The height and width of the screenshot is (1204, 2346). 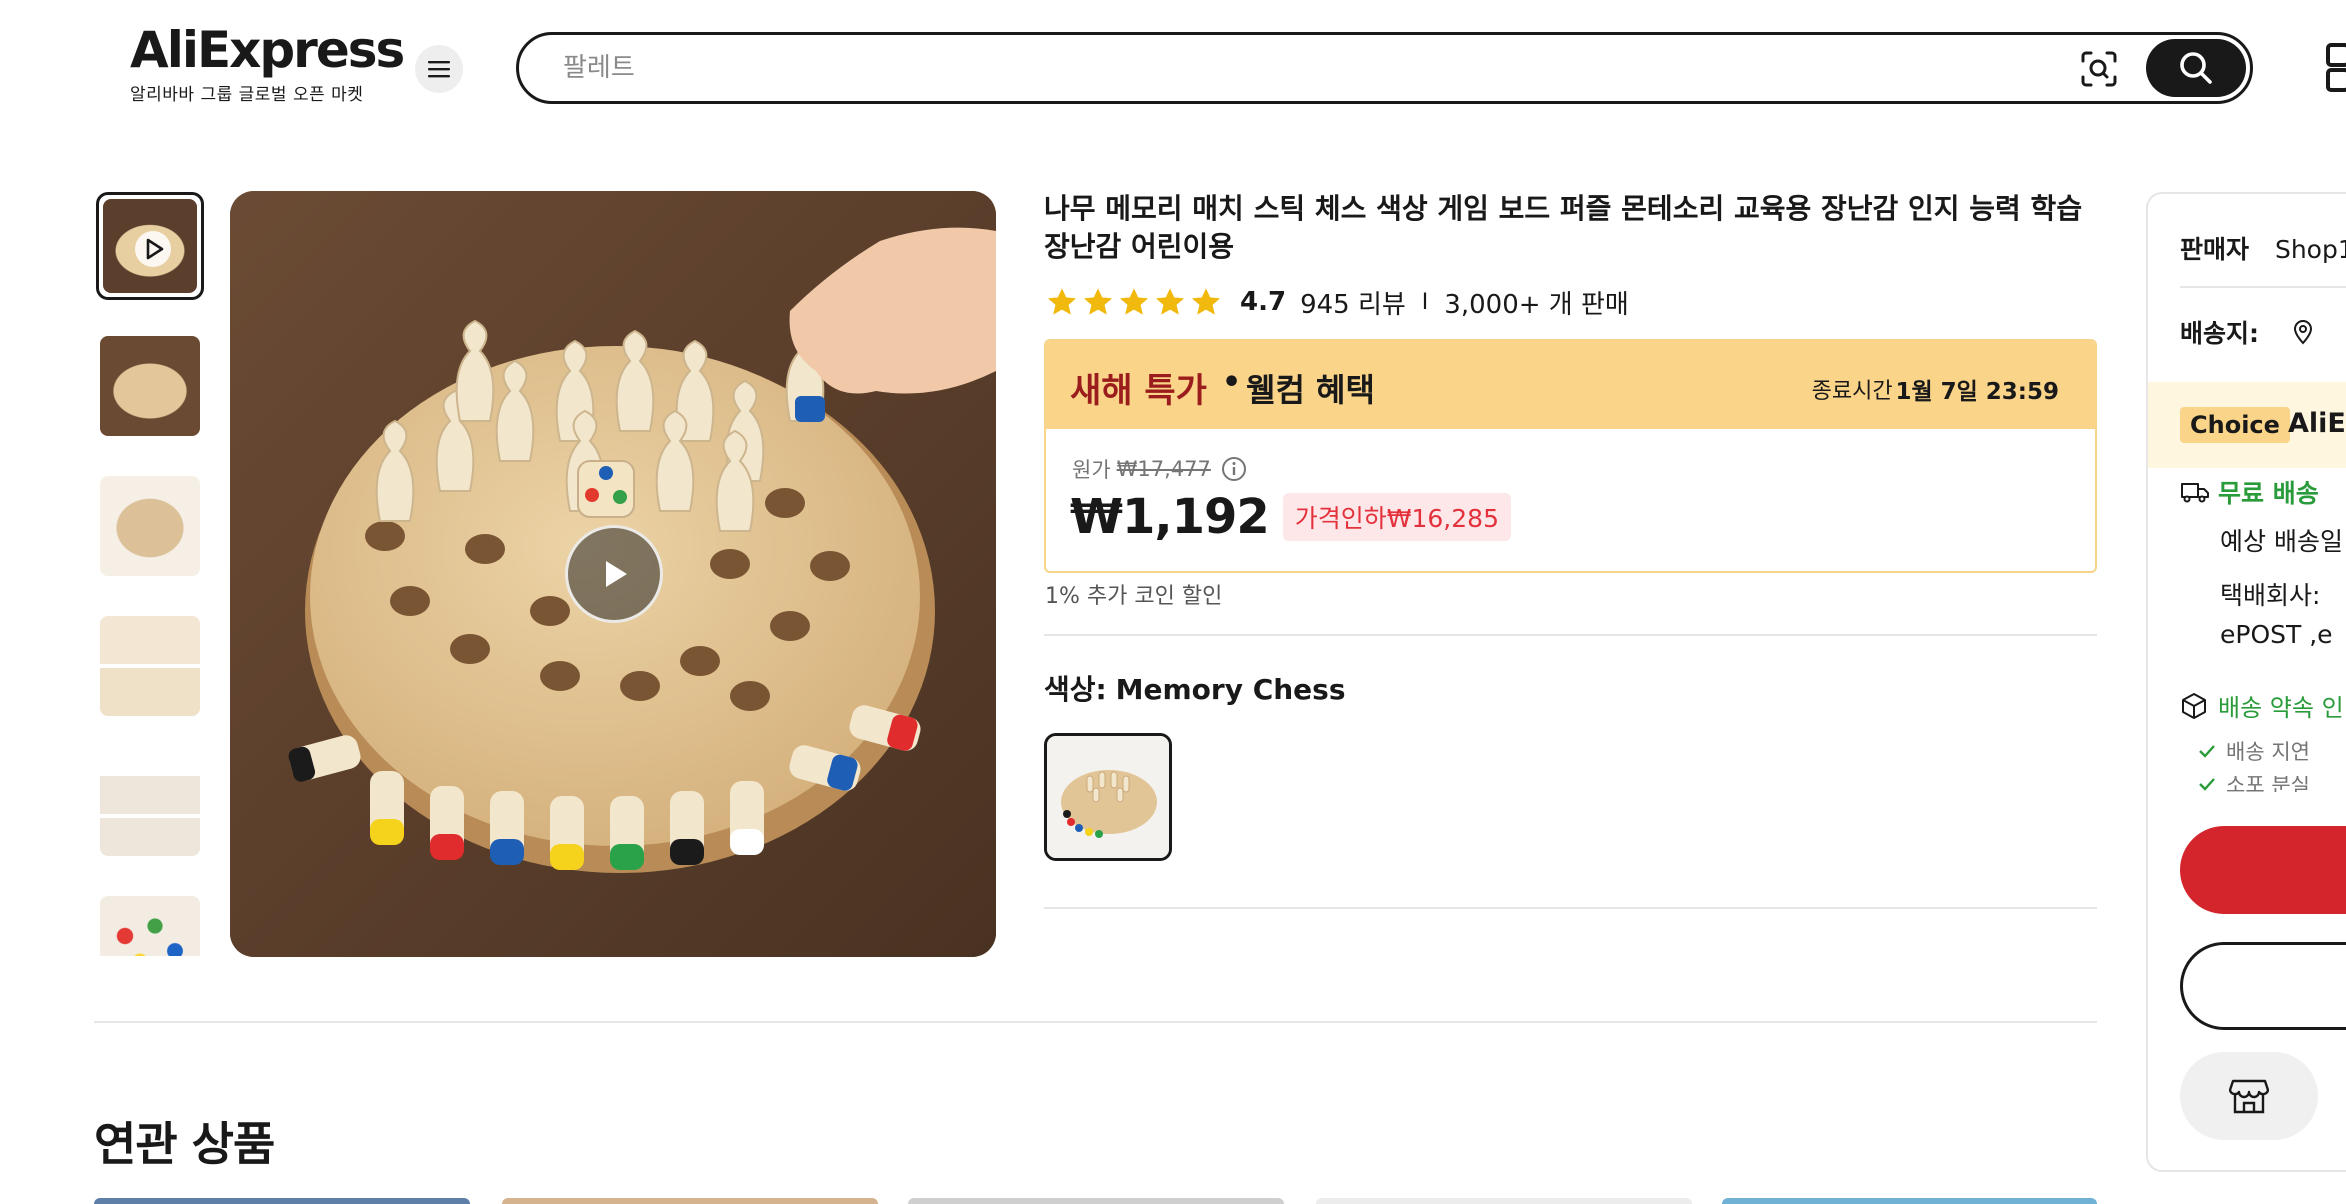 I want to click on store-icon, so click(x=2249, y=1096).